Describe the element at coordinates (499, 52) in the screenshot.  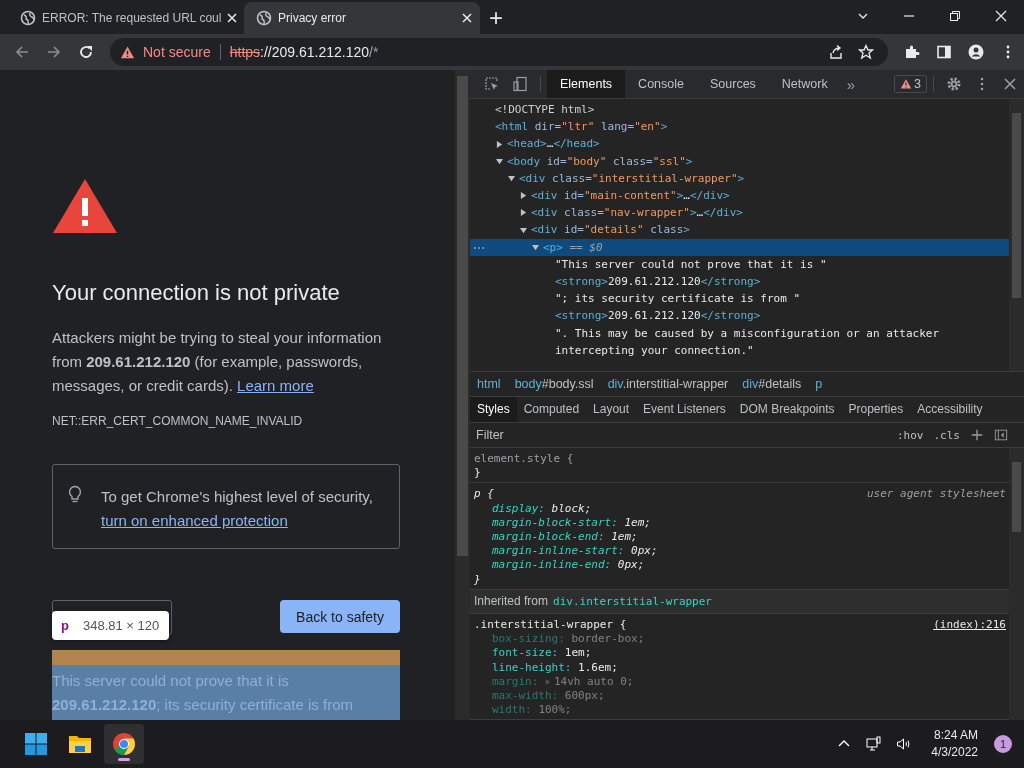
I see `address-bar: Not secure https://209.61.212.120/*` at that location.